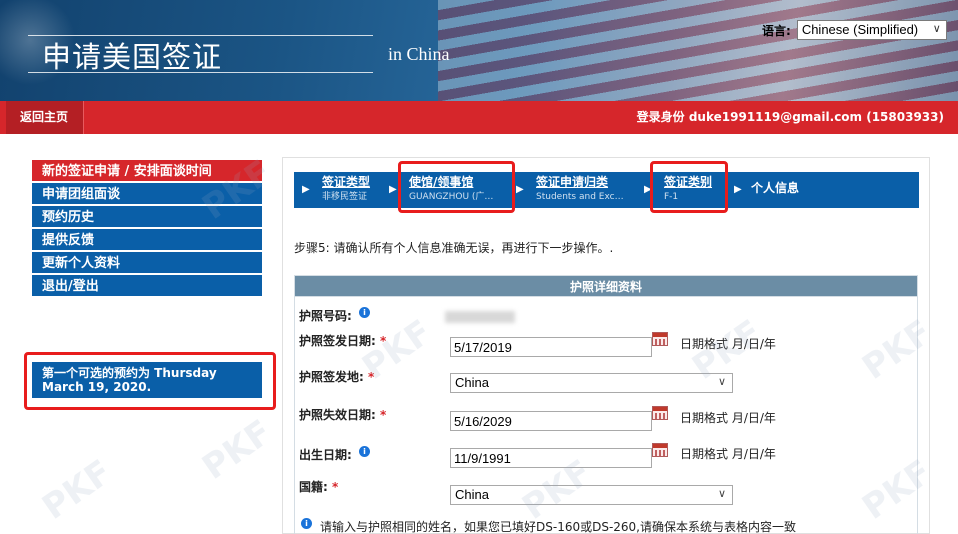 This screenshot has height=534, width=958. What do you see at coordinates (776, 30) in the screenshot?
I see `language-label: 语言:` at bounding box center [776, 30].